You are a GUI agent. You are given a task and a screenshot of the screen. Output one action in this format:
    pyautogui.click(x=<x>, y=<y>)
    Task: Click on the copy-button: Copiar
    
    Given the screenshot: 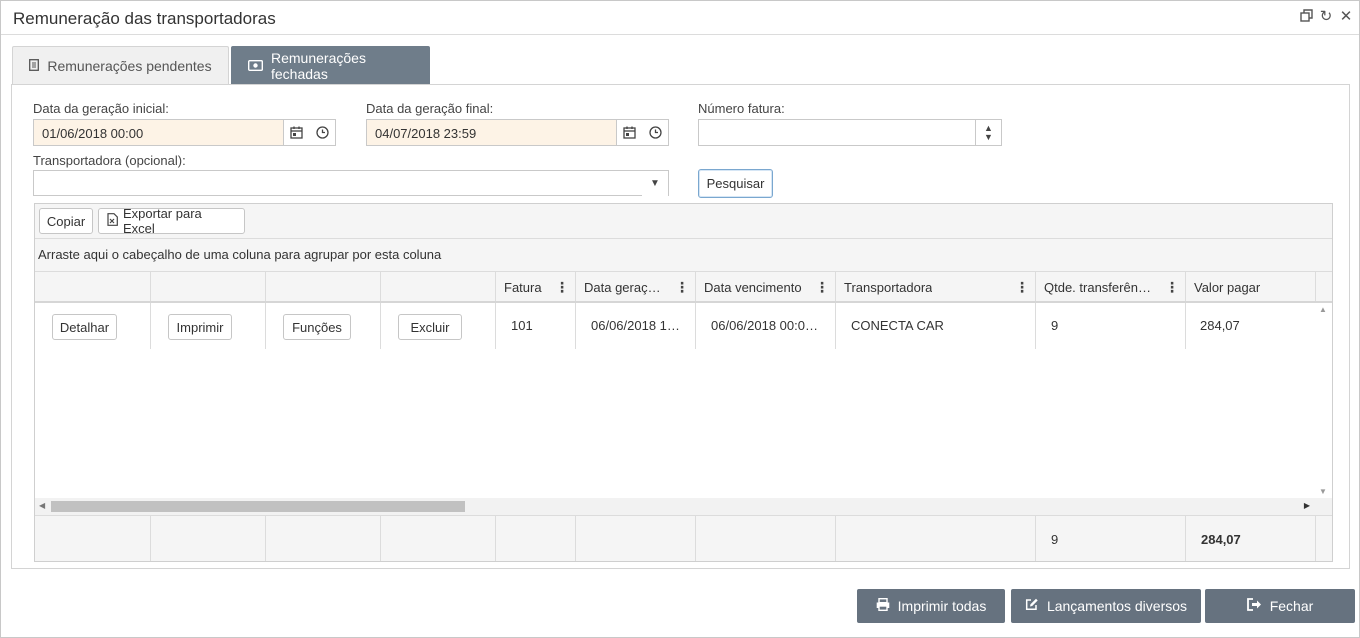 What is the action you would take?
    pyautogui.click(x=66, y=221)
    